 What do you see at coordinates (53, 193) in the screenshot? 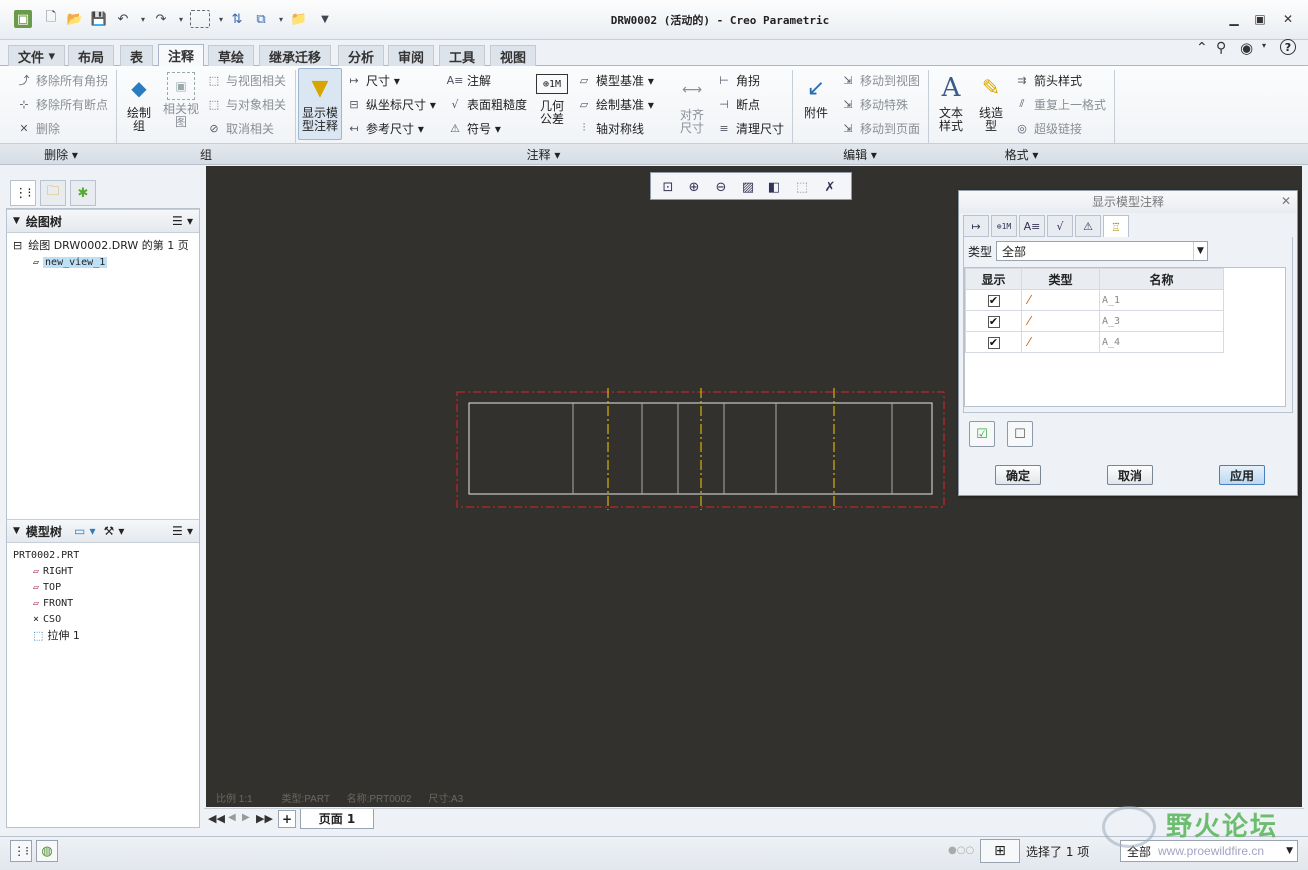
I see `tab-folder-browser-icon: 🗀` at bounding box center [53, 193].